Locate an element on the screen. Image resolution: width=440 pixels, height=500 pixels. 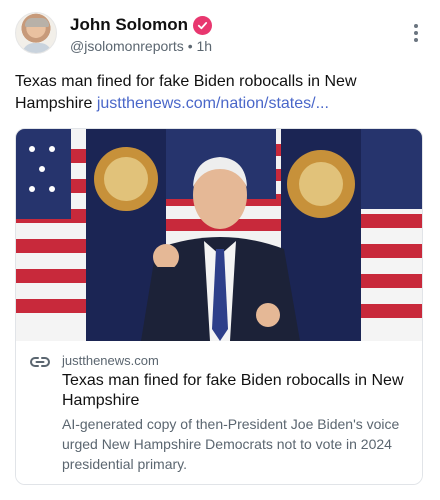
author-name-row: John Solomon is located at coordinates (141, 25).